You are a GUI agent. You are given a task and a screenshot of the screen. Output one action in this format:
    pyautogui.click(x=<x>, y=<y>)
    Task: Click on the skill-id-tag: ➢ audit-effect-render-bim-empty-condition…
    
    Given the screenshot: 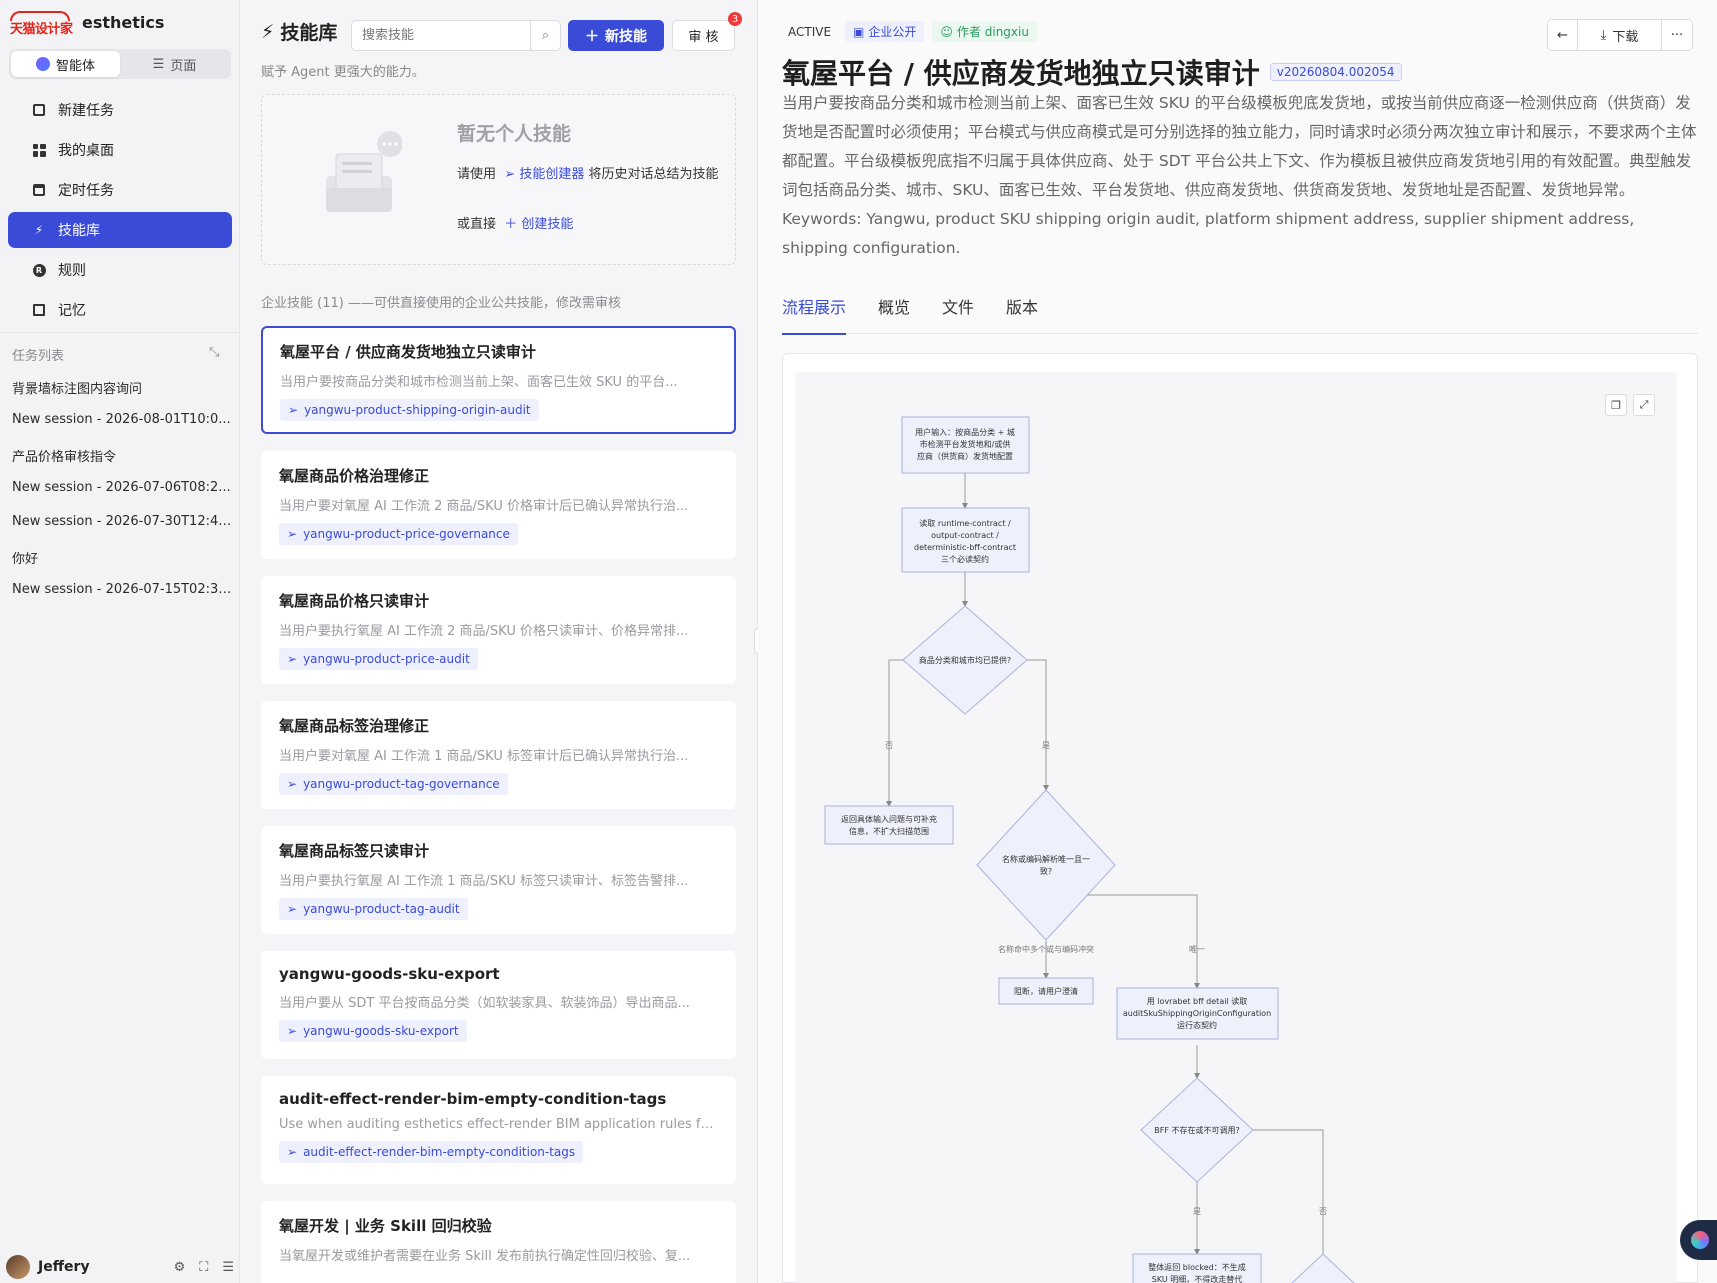 What is the action you would take?
    pyautogui.click(x=431, y=1152)
    